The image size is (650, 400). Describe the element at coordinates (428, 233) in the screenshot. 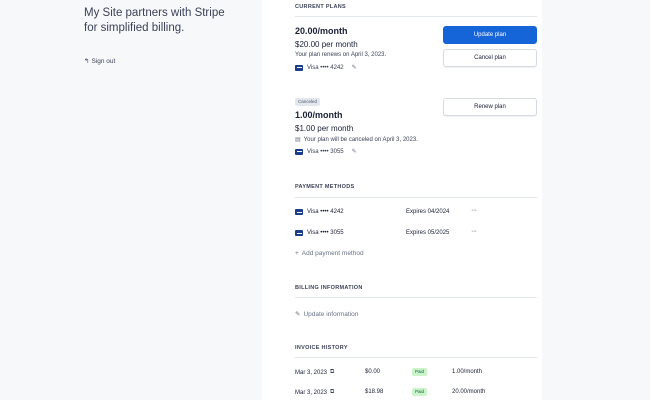

I see `card-expiry: Expires 05/2025` at that location.